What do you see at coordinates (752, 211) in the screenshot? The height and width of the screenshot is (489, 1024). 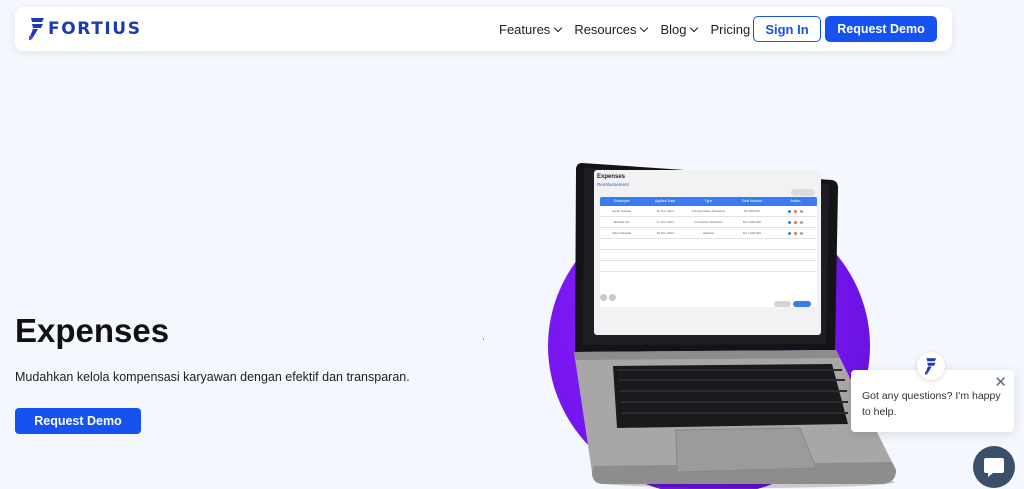 I see `table-cell: Rp 500,000` at bounding box center [752, 211].